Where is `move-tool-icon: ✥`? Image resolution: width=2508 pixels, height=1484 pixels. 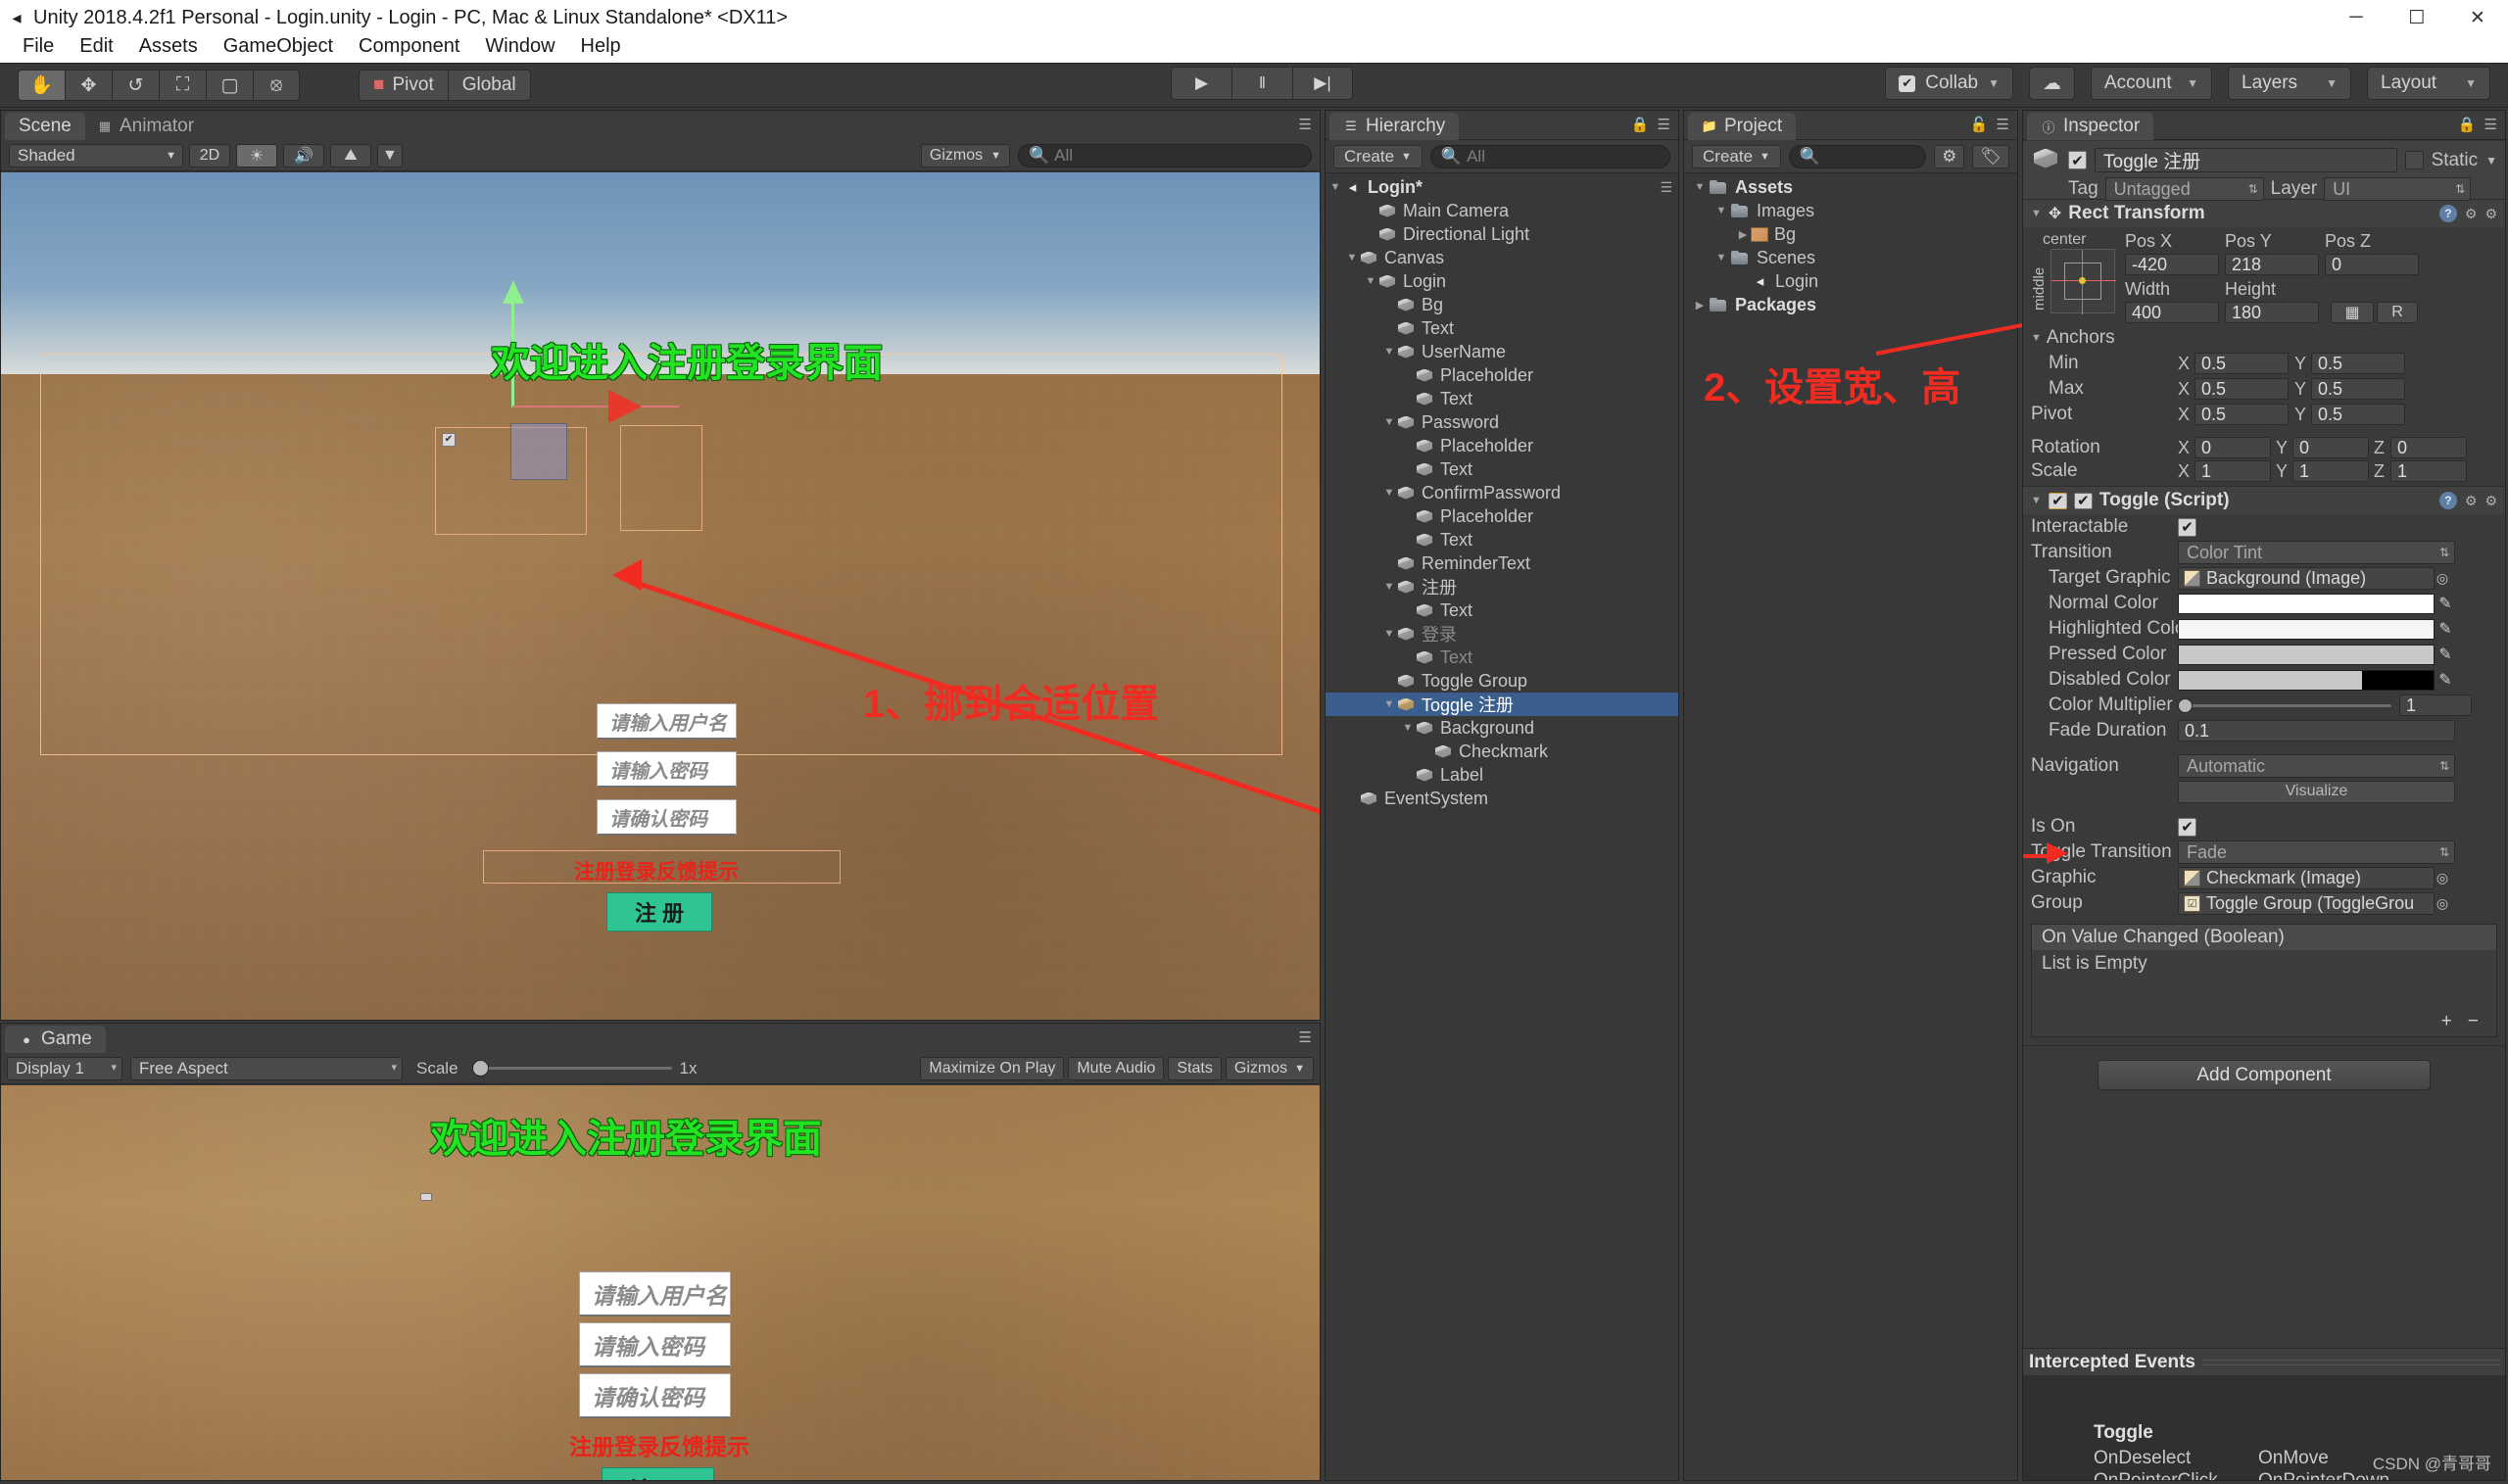 move-tool-icon: ✥ is located at coordinates (88, 85).